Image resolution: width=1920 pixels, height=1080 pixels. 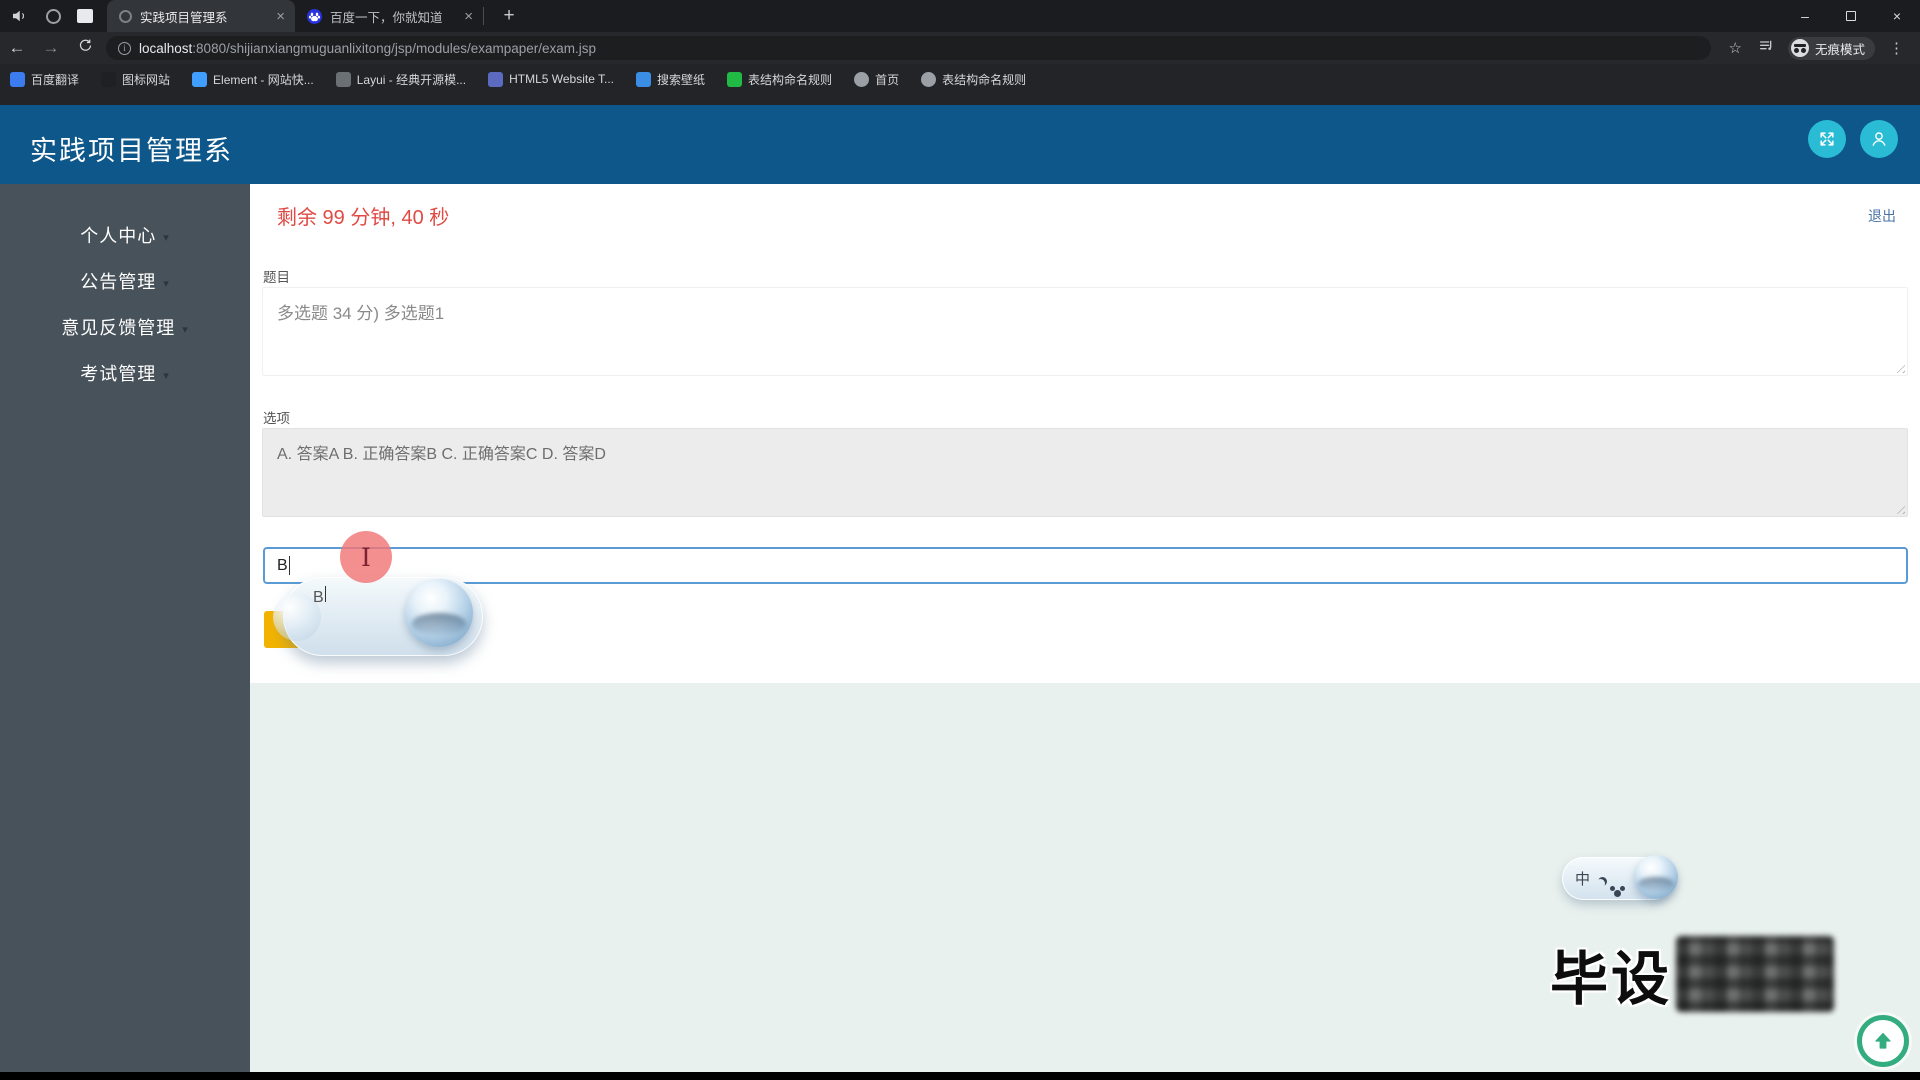 I want to click on incognito-icon, so click(x=1799, y=48).